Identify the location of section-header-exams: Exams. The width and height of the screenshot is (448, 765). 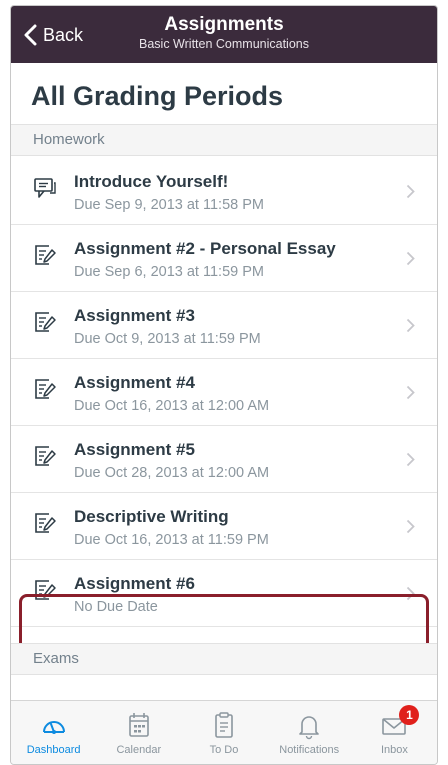
(224, 659).